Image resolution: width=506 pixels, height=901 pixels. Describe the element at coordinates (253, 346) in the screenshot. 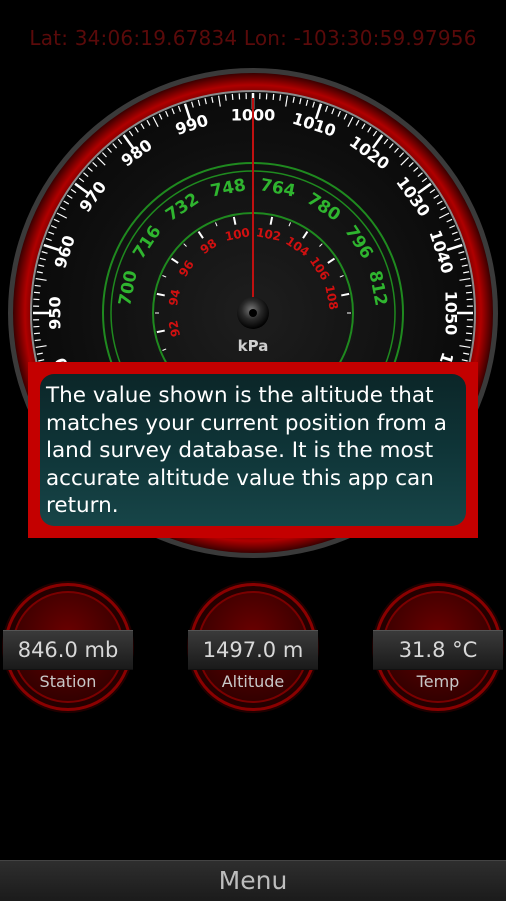

I see `gauge-unit-label: kPa` at that location.